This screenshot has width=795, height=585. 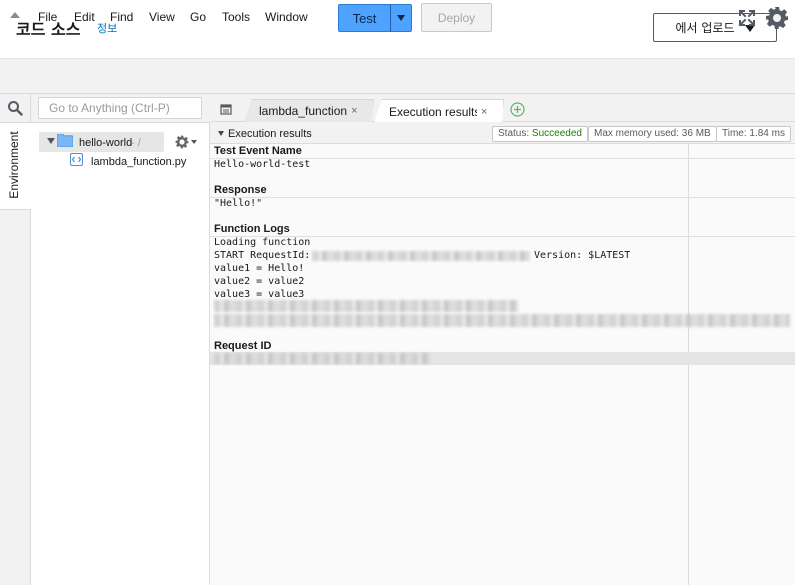 I want to click on tab-execution-results: Execution results ×, so click(x=439, y=111).